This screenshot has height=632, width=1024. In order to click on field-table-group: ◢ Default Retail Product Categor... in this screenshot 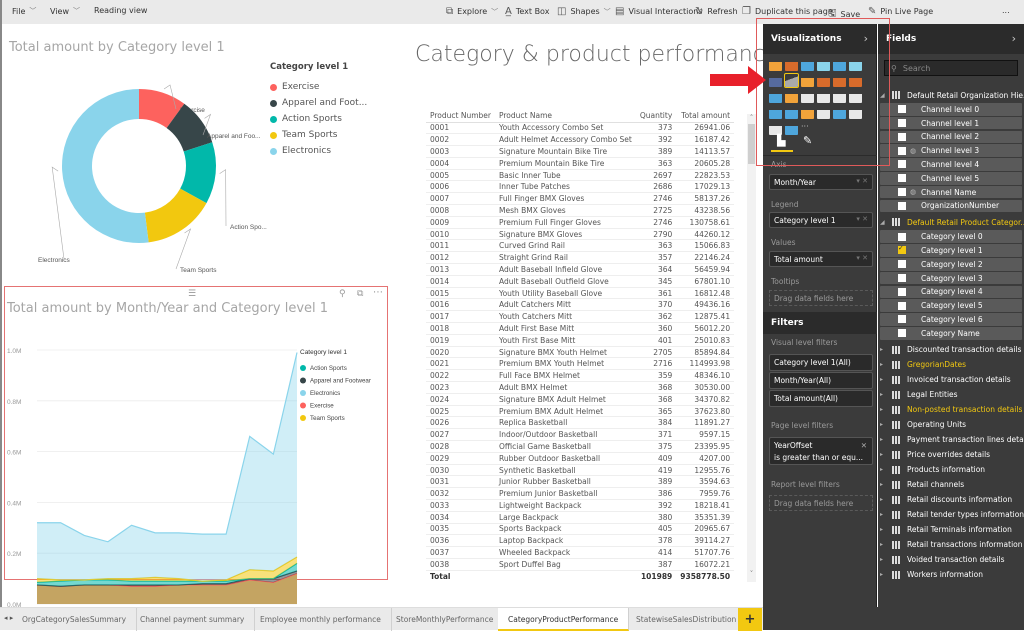, I will do `click(952, 222)`.